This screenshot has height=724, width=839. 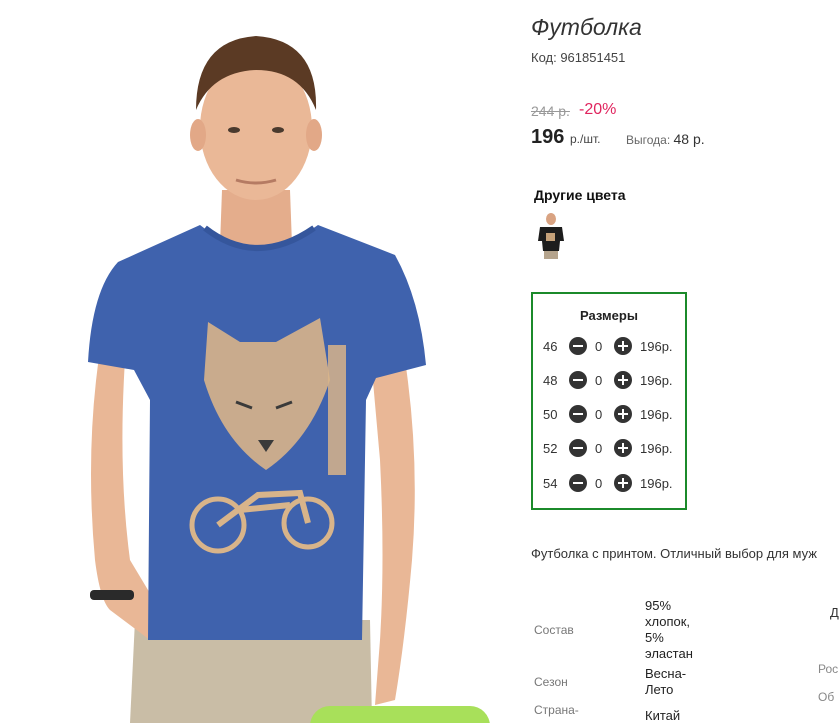 I want to click on size-value: 50, so click(x=550, y=414).